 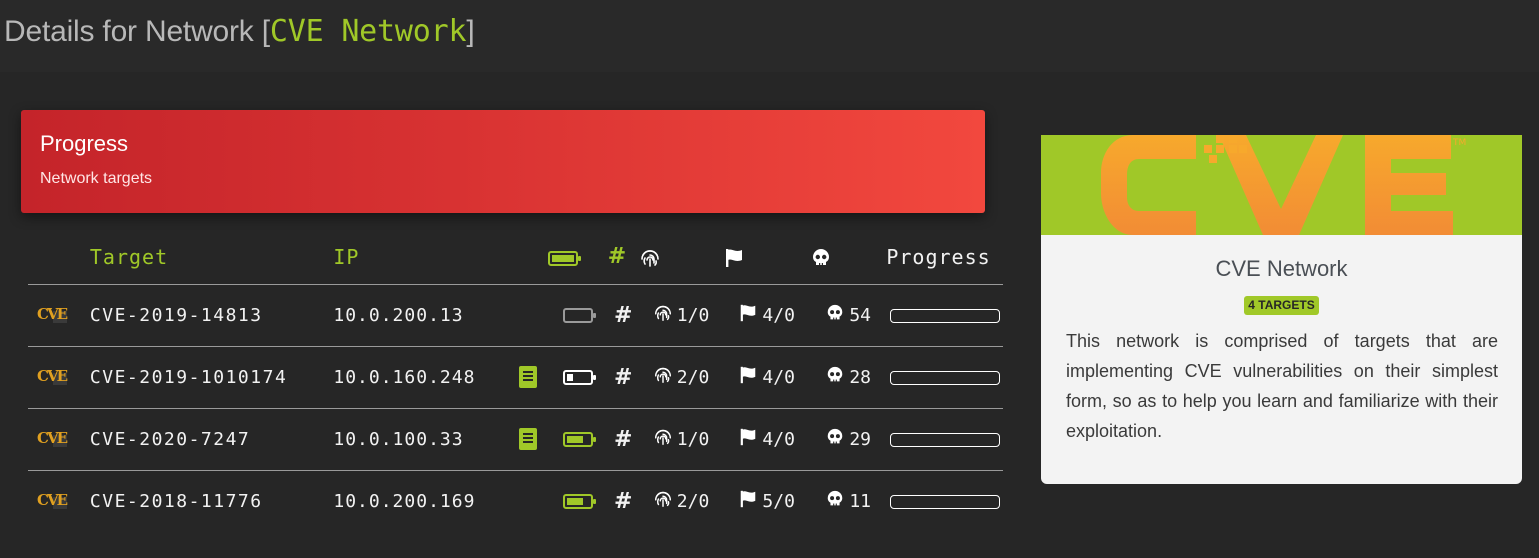 What do you see at coordinates (693, 315) in the screenshot?
I see `fingerprint-count: 1/0` at bounding box center [693, 315].